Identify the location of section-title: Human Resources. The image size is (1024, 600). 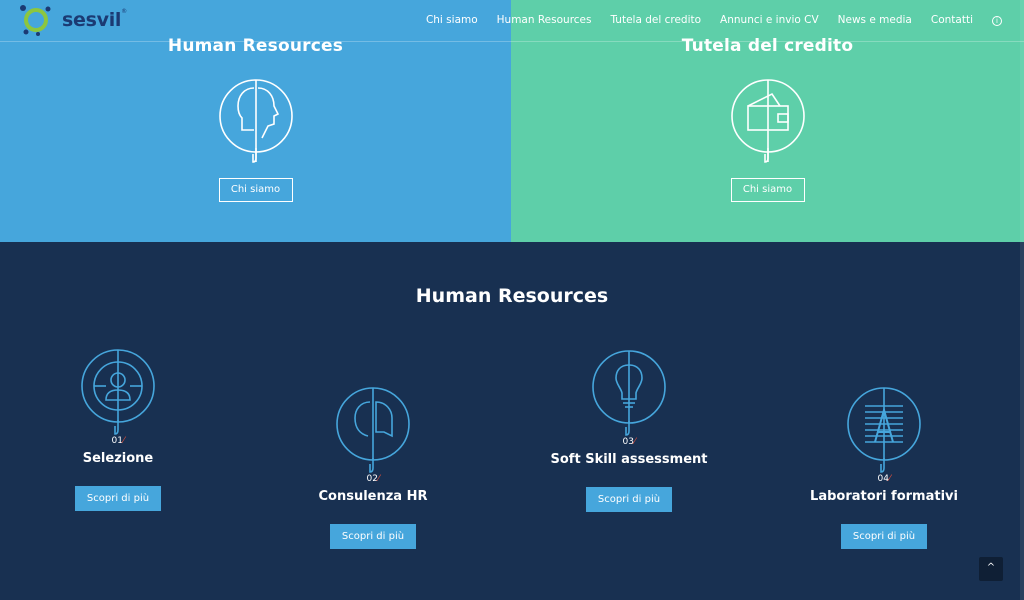
(512, 296).